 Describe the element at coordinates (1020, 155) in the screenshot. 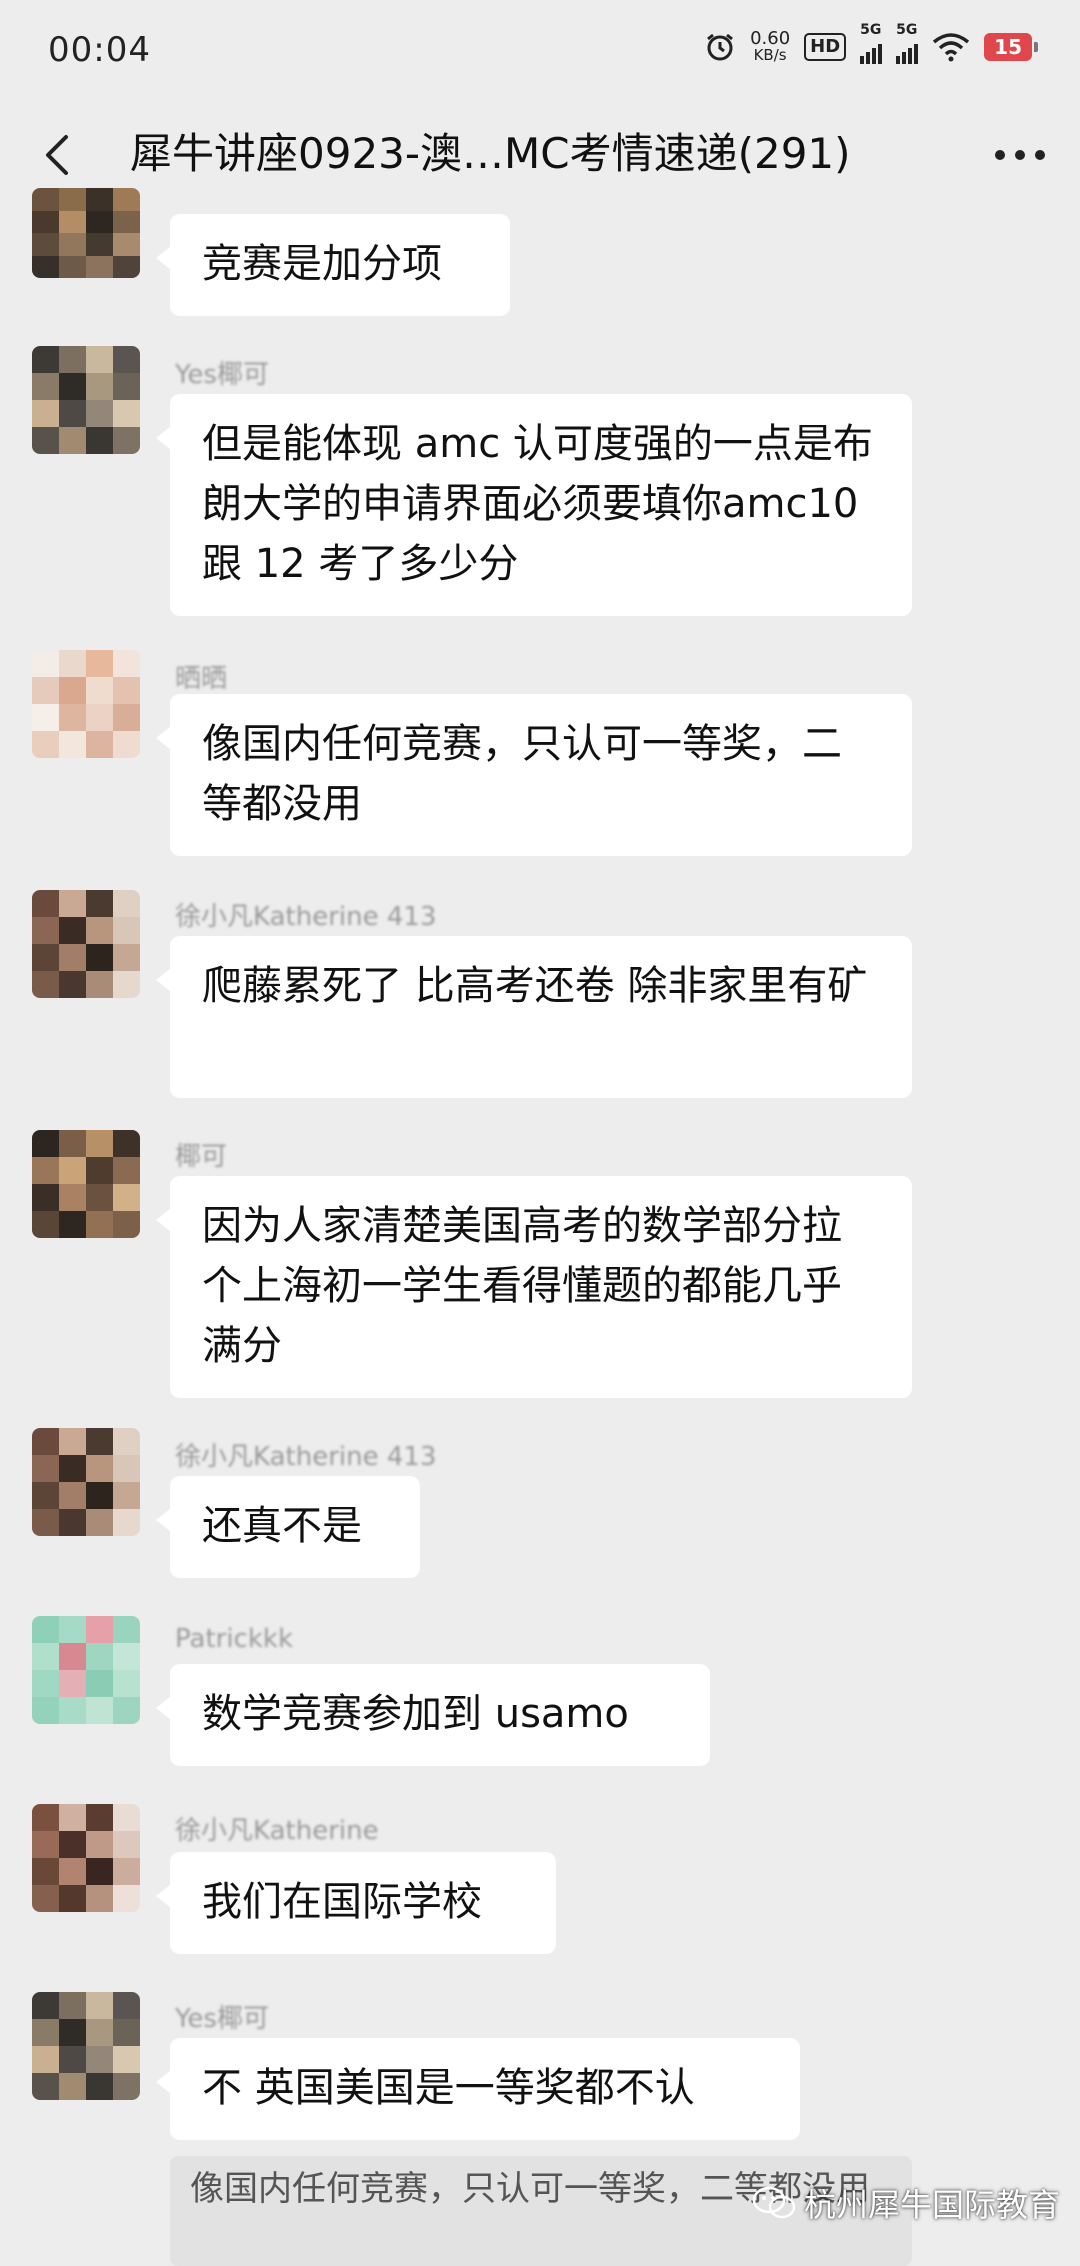

I see `more-options-icon` at that location.